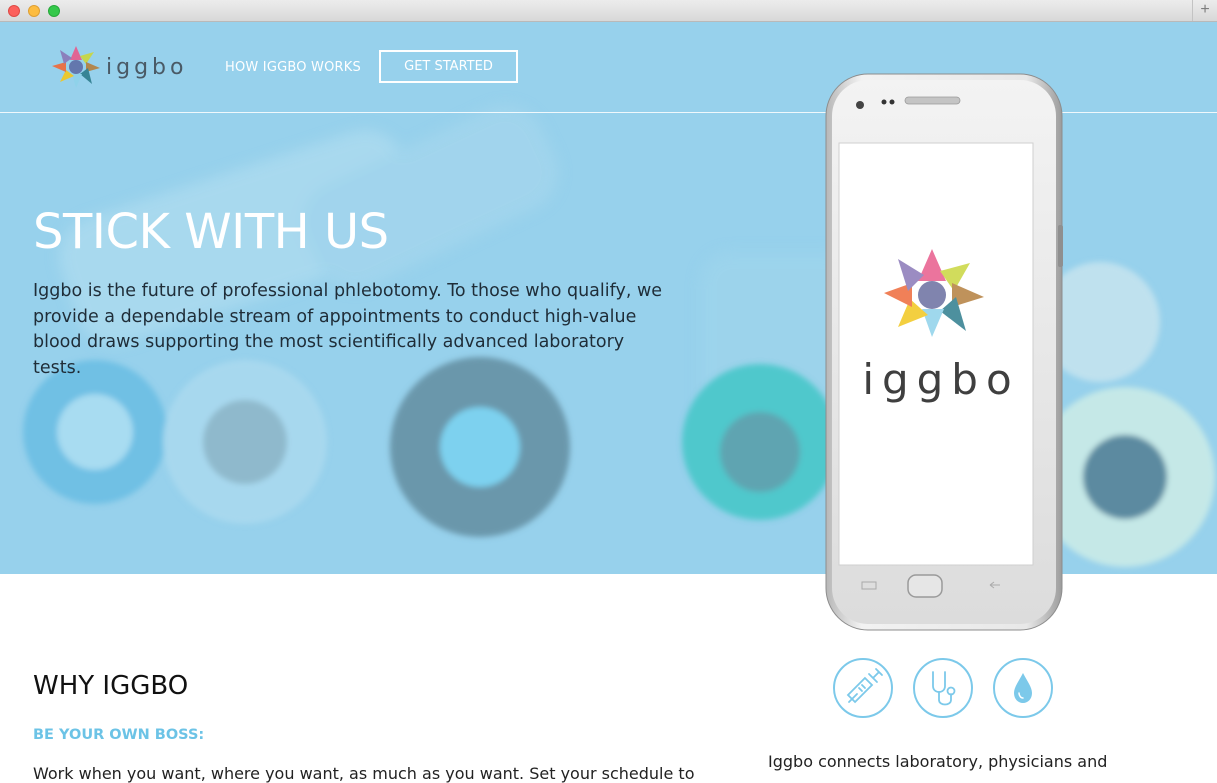 This screenshot has width=1217, height=783. What do you see at coordinates (934, 293) in the screenshot?
I see `screen-logo-flower-icon` at bounding box center [934, 293].